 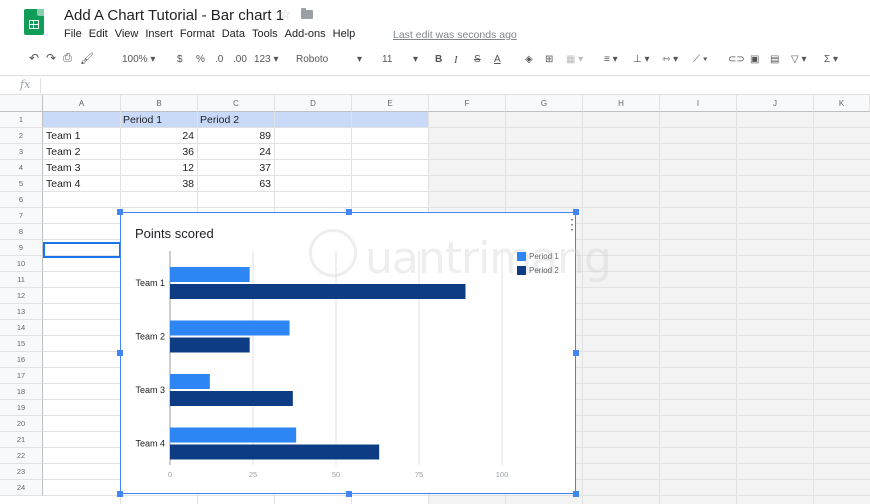 What do you see at coordinates (21, 184) in the screenshot?
I see `row-header-5: 5` at bounding box center [21, 184].